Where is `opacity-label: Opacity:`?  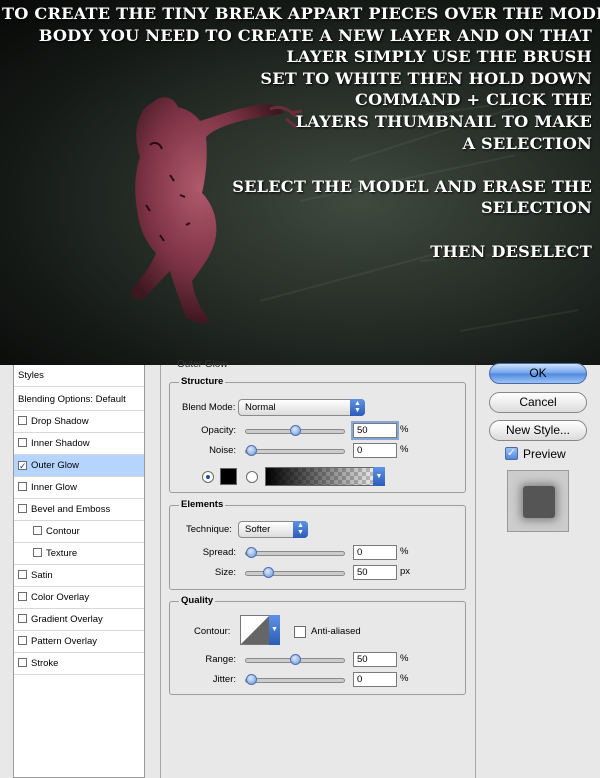 opacity-label: Opacity: is located at coordinates (218, 430).